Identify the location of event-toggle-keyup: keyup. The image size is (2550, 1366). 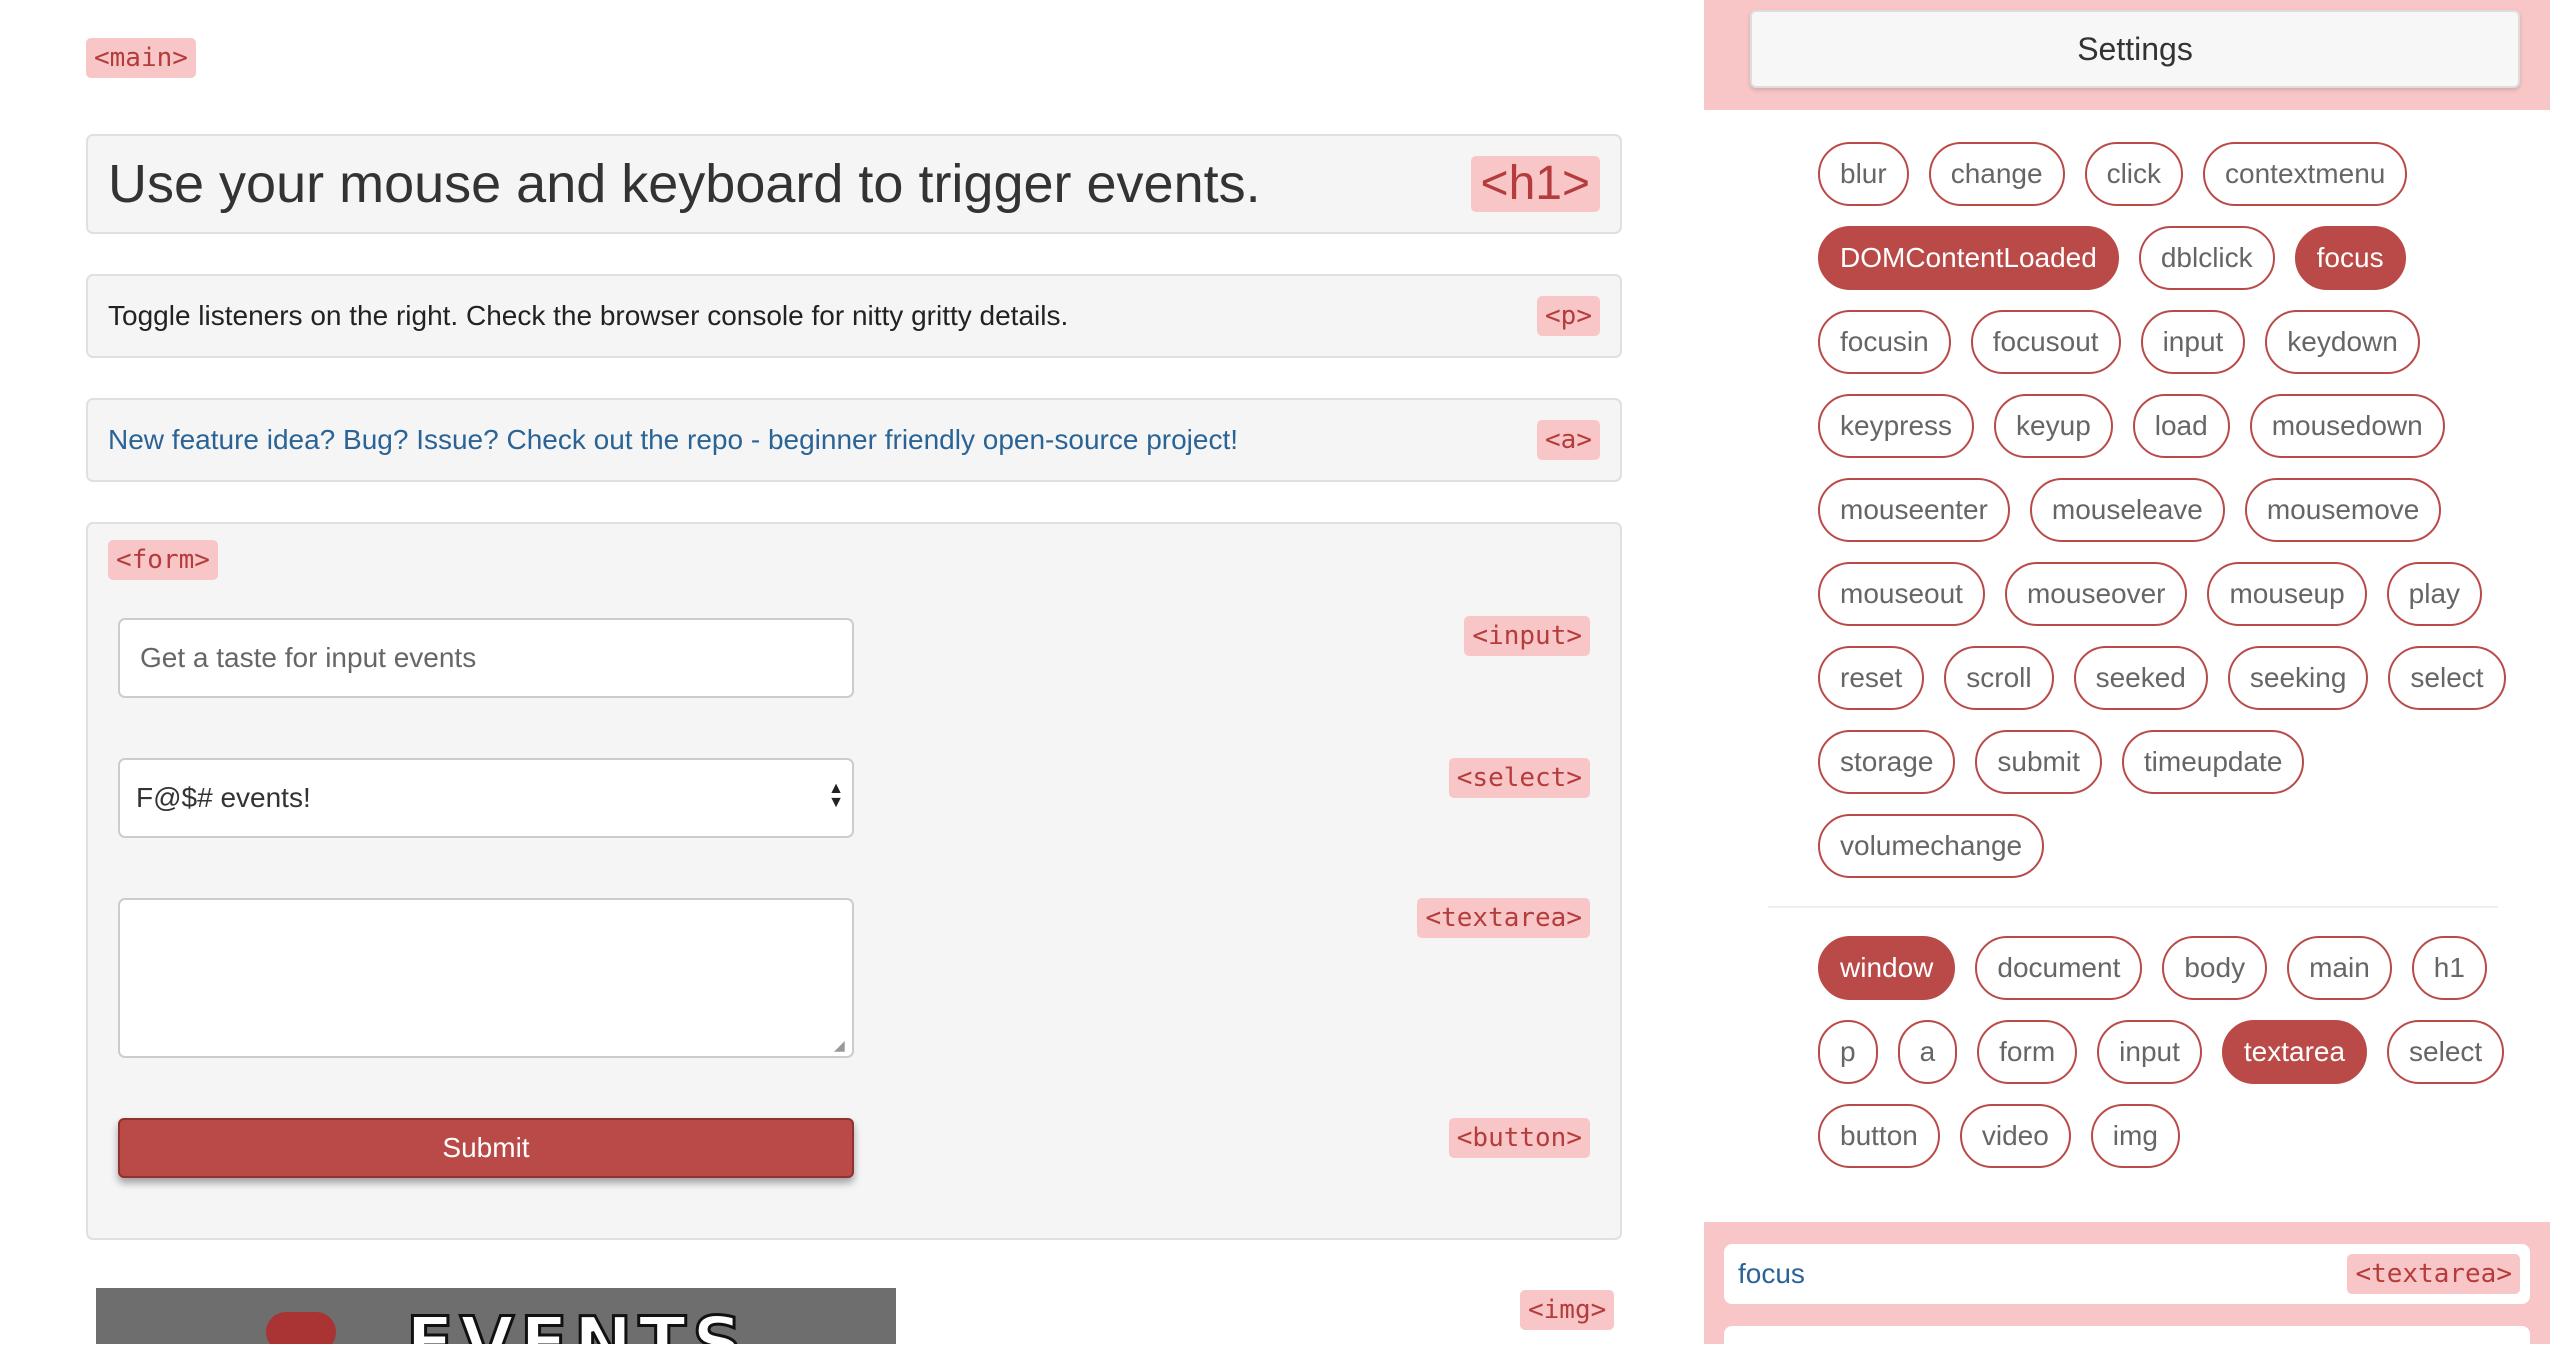
(2053, 426).